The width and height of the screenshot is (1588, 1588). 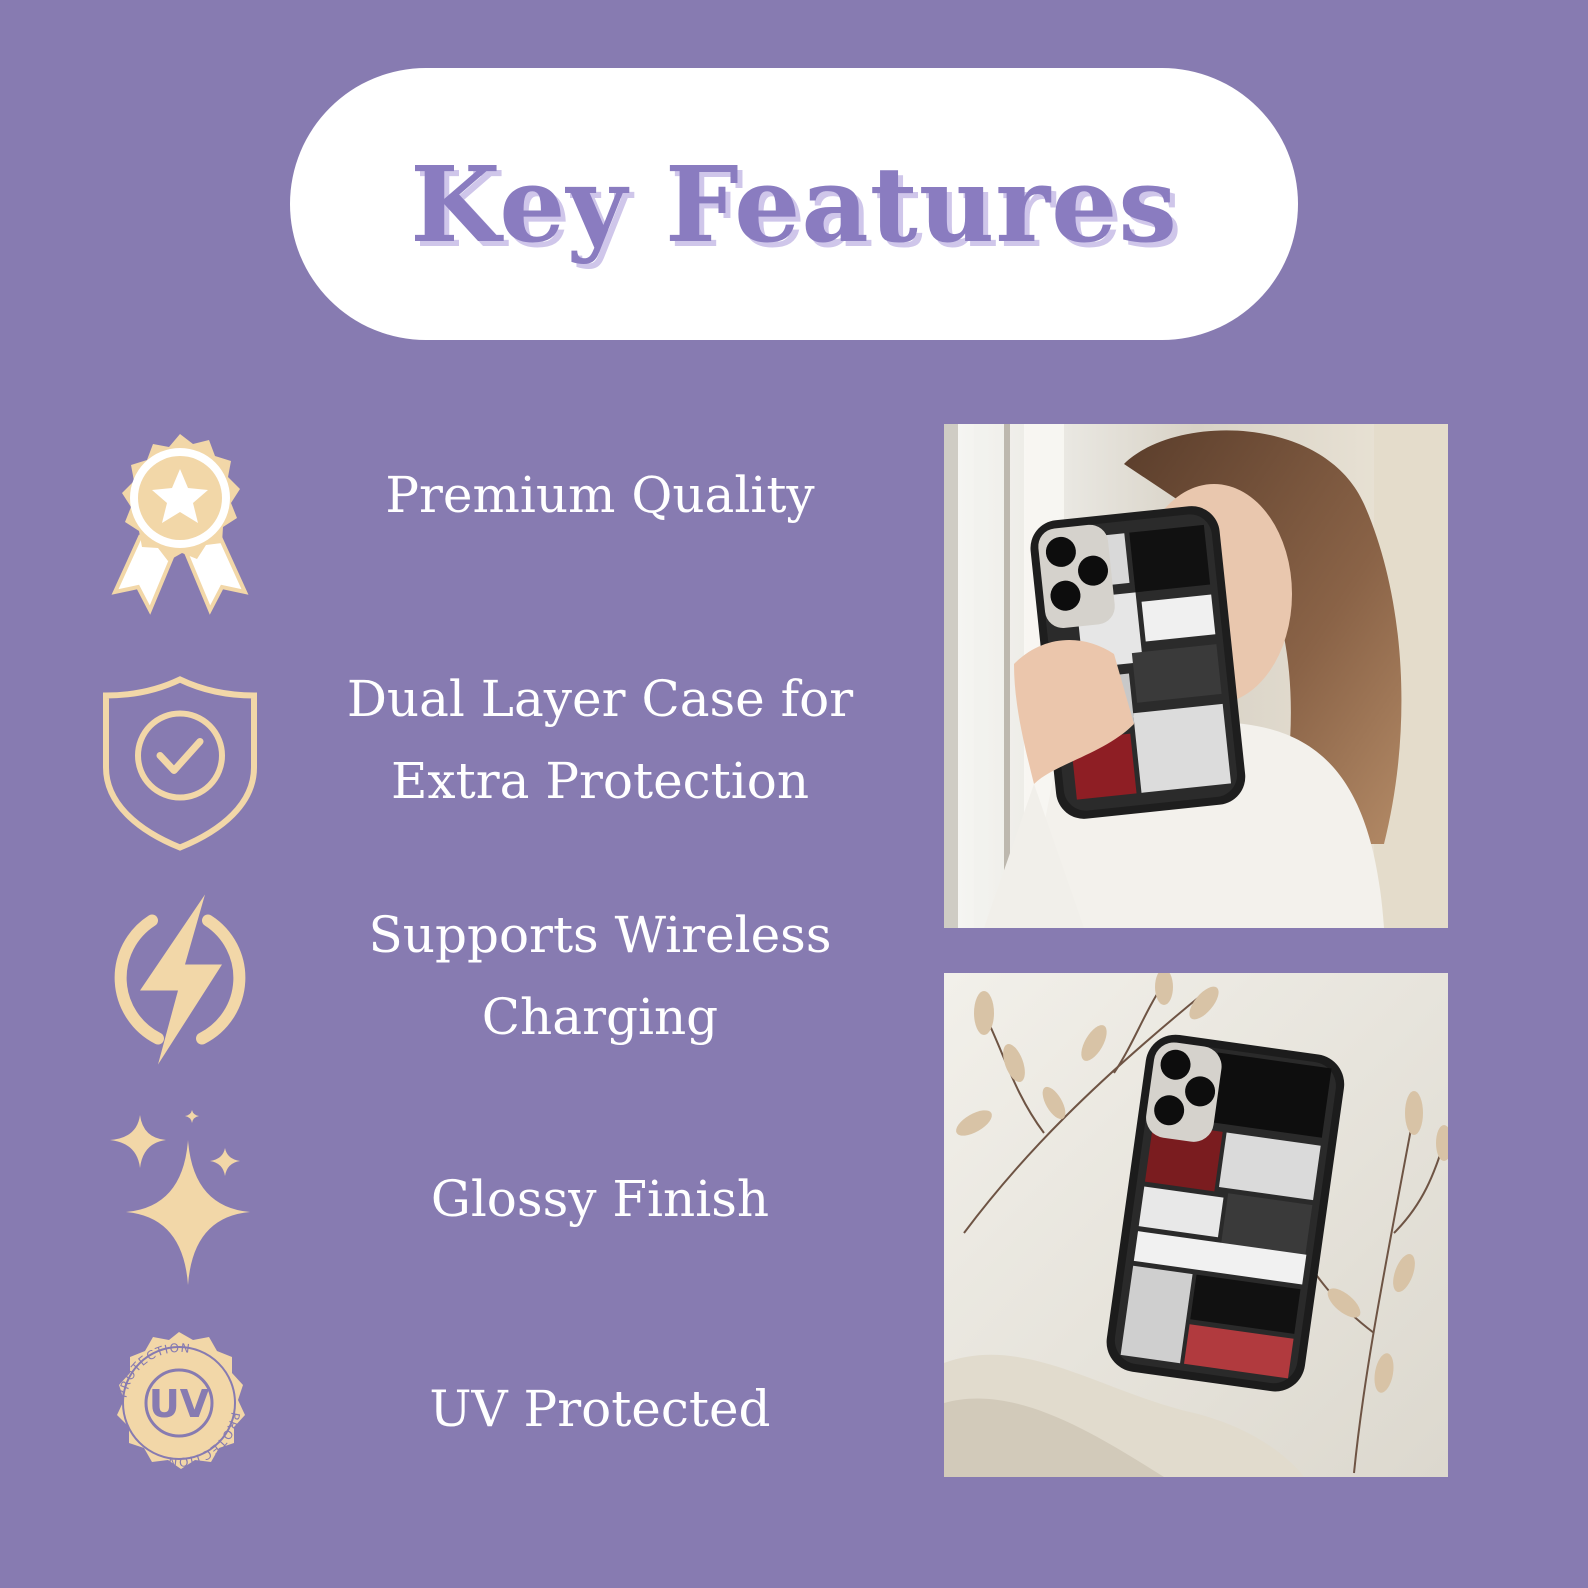 I want to click on feature-label-line-1: Supports Wireless, so click(x=600, y=935).